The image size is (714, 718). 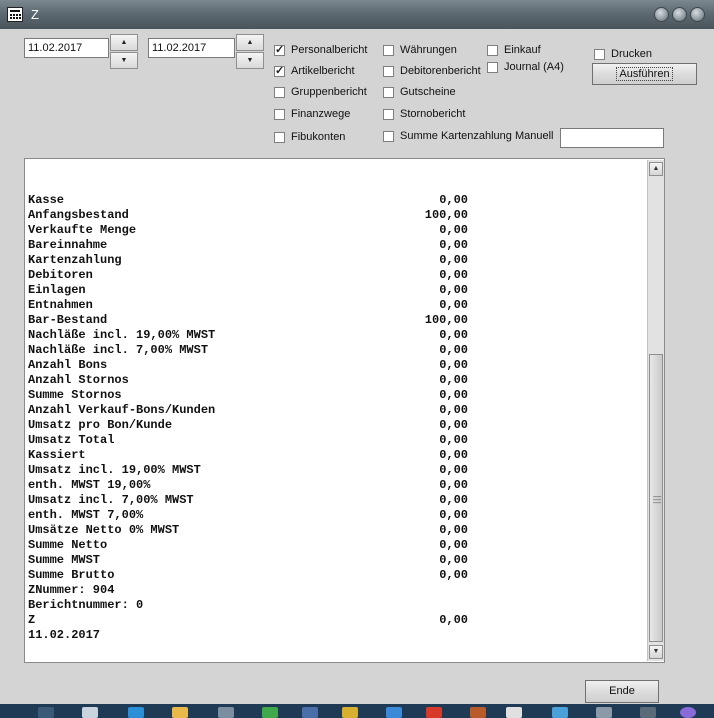 What do you see at coordinates (248, 365) in the screenshot?
I see `report-line: Anzahl Bons 0,00` at bounding box center [248, 365].